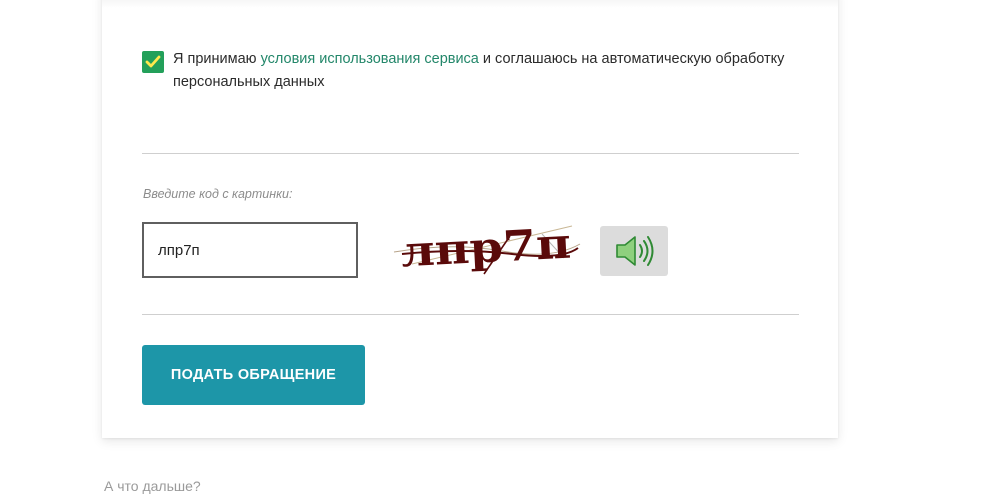 The image size is (984, 494). I want to click on consent-checkbox, so click(153, 62).